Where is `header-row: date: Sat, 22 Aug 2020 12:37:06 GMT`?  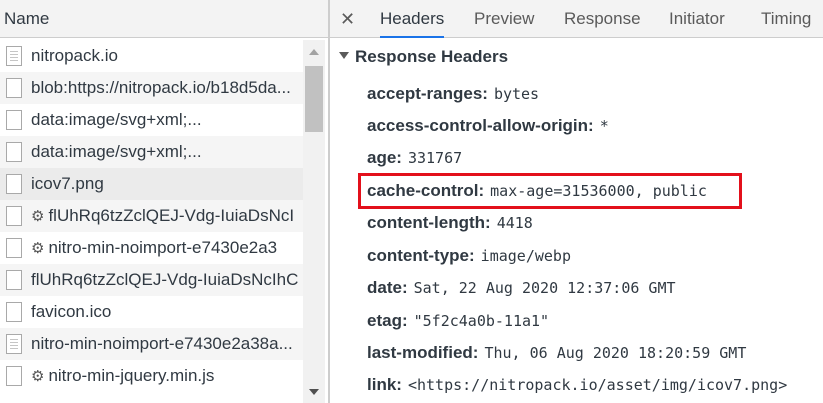 header-row: date: Sat, 22 Aug 2020 12:37:06 GMT is located at coordinates (521, 288).